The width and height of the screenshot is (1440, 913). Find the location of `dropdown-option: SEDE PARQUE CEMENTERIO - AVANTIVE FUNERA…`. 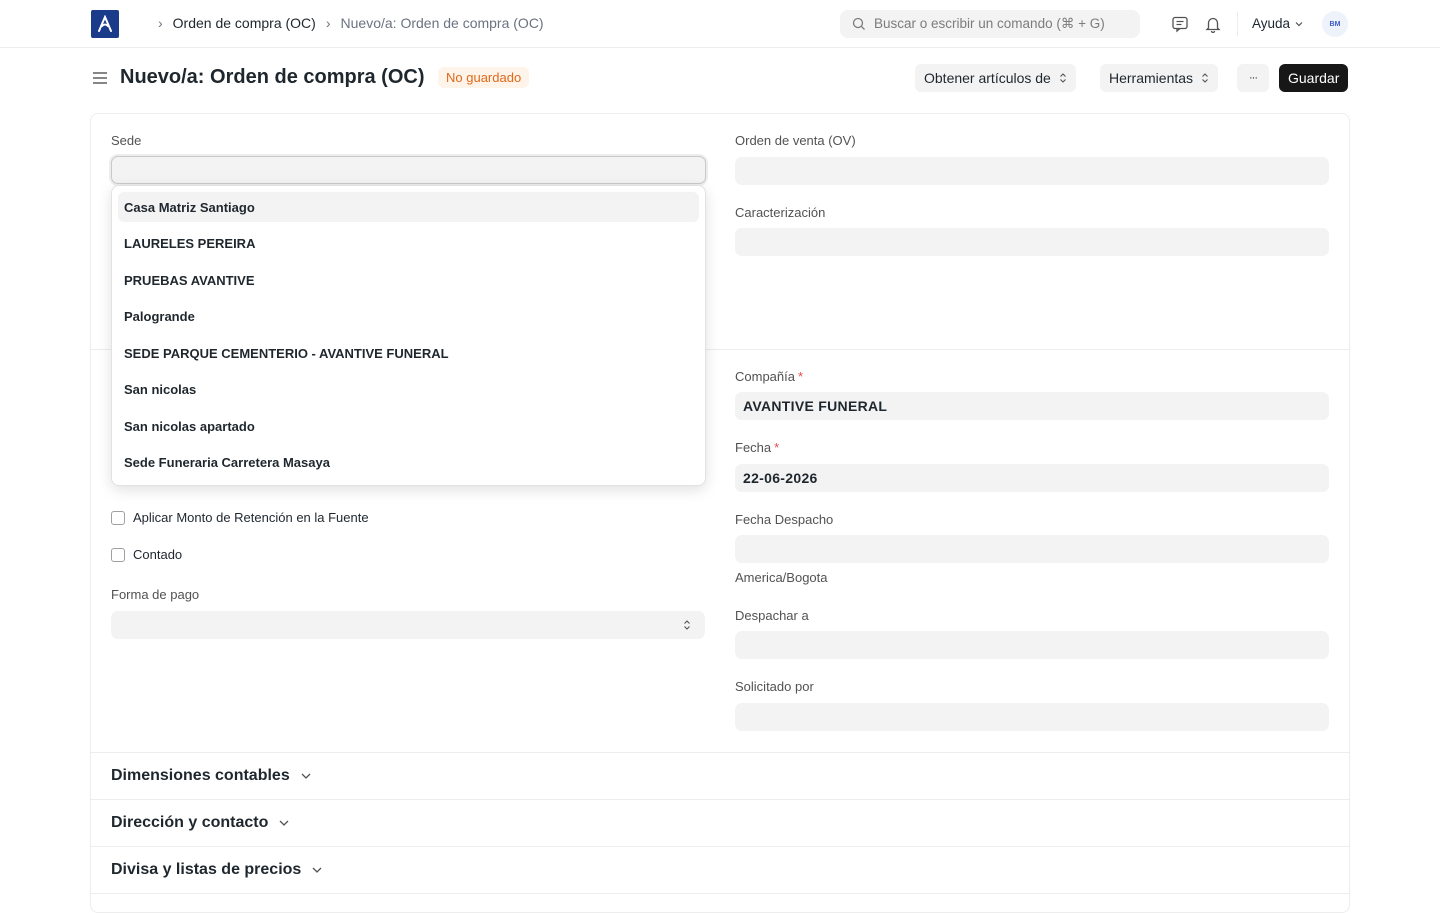

dropdown-option: SEDE PARQUE CEMENTERIO - AVANTIVE FUNERA… is located at coordinates (408, 353).